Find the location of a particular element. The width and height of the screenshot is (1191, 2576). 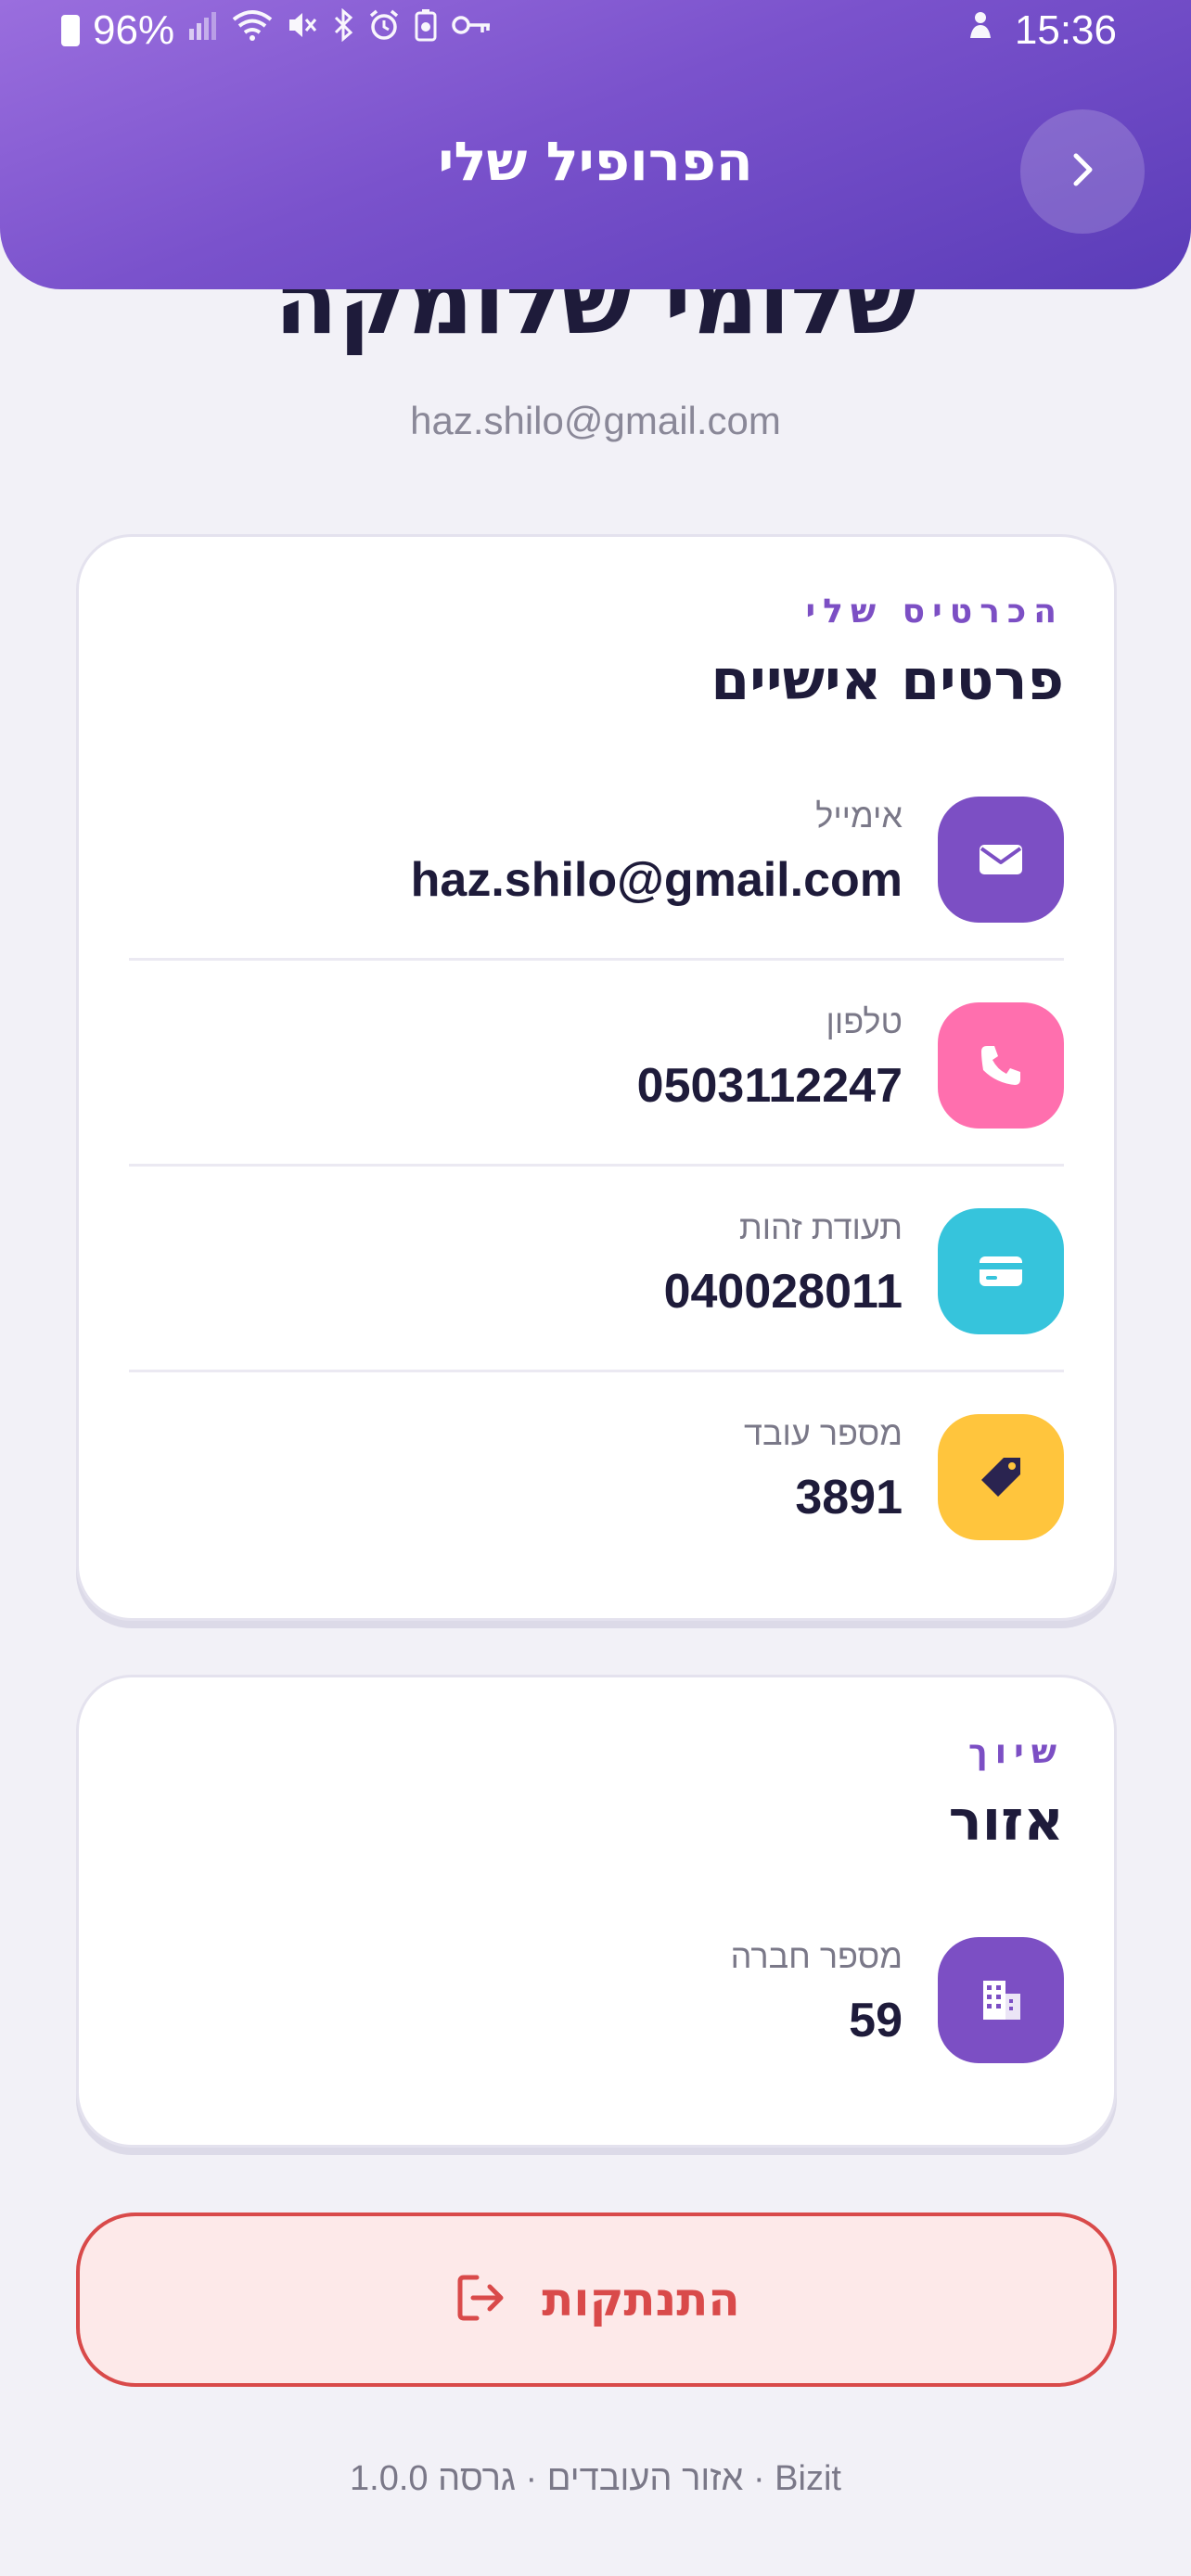

row-value: 040028011 is located at coordinates (783, 1292).